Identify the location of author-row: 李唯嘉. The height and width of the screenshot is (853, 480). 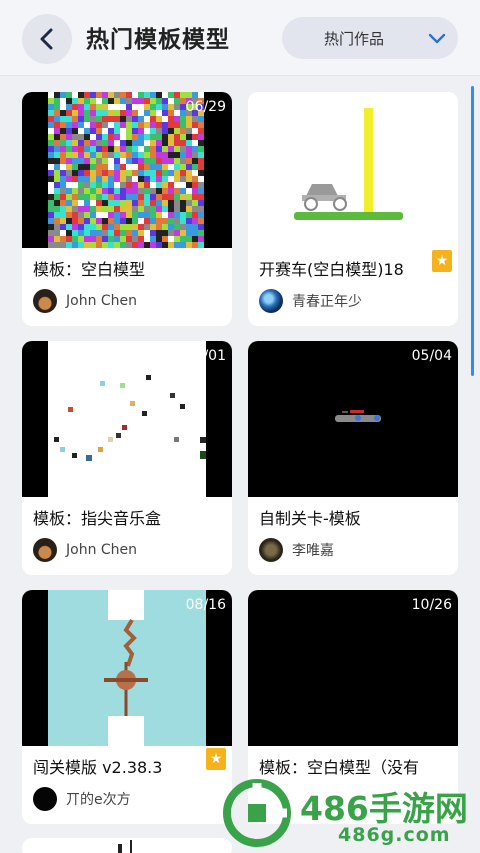
(296, 550).